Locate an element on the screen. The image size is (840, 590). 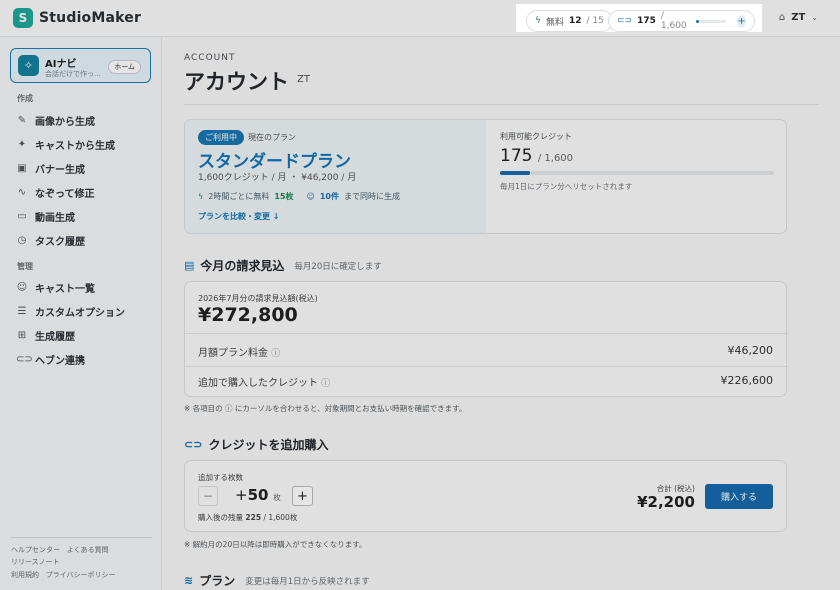
qty-value: +50 枚 is located at coordinates (258, 495).